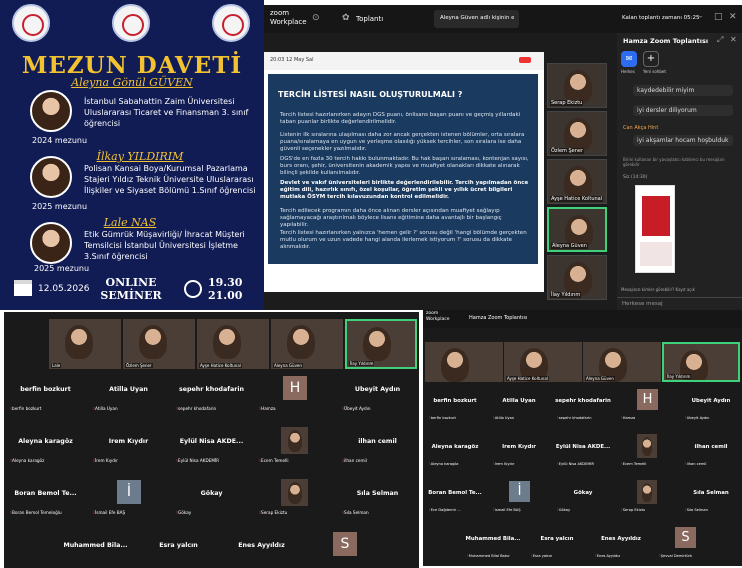 This screenshot has height=568, width=742. What do you see at coordinates (261, 548) in the screenshot?
I see `participant-tile: Enes Ayyıldız` at bounding box center [261, 548].